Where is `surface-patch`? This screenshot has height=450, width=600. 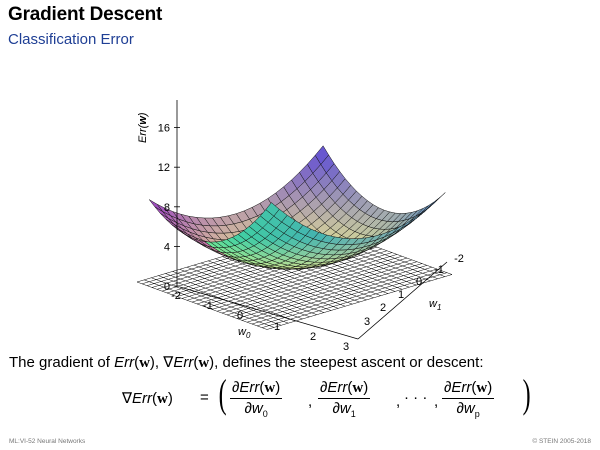
surface-patch is located at coordinates (156, 205).